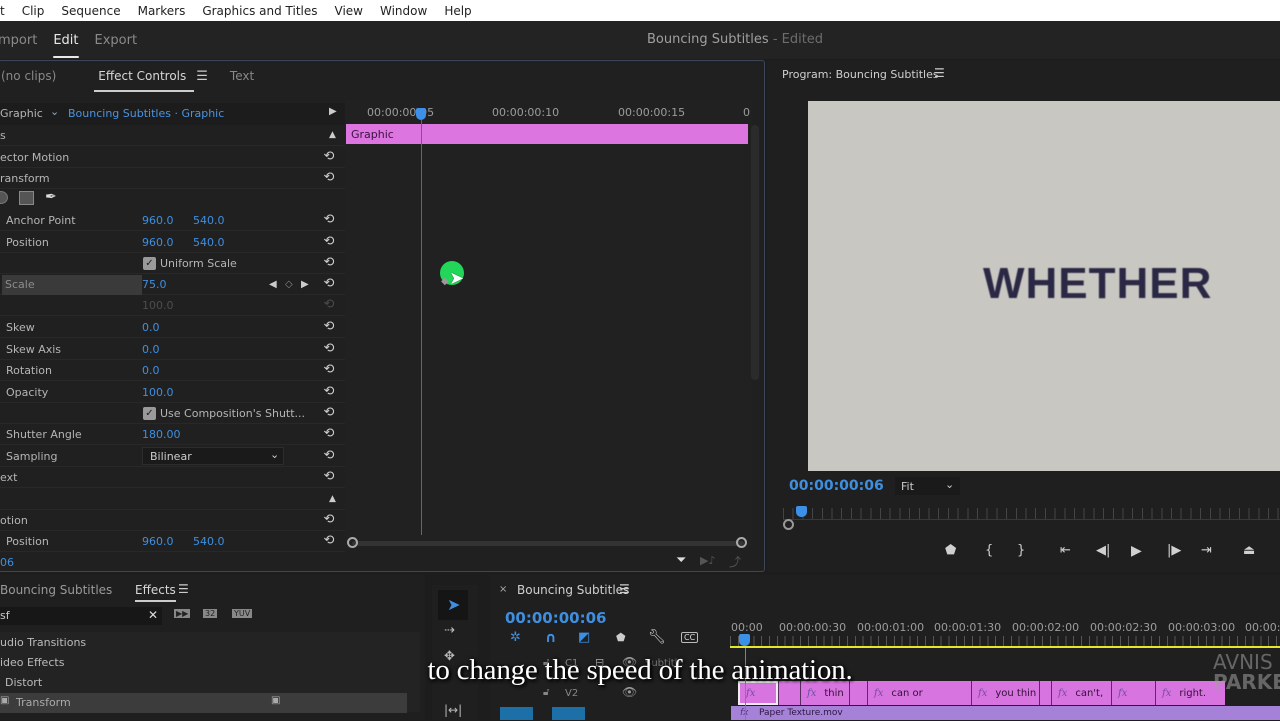 The width and height of the screenshot is (1280, 721). Describe the element at coordinates (453, 710) in the screenshot. I see `slip-tool-icon: |↔|` at that location.